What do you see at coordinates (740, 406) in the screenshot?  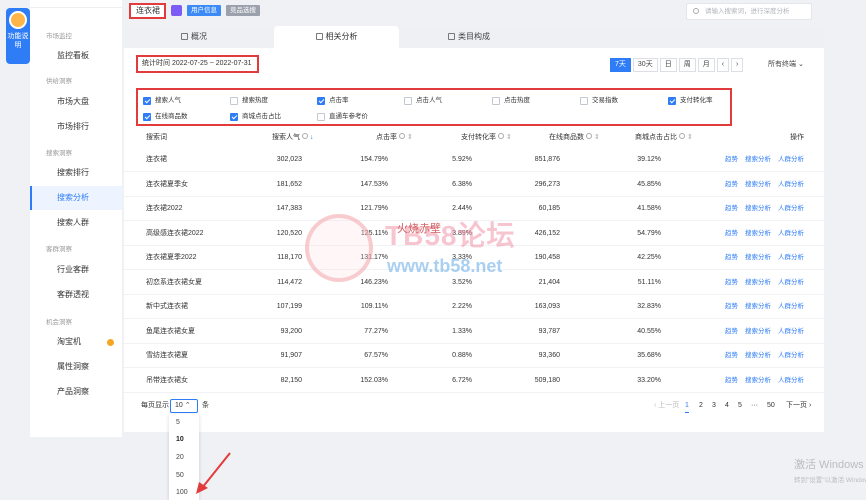 I see `page-5: 5` at bounding box center [740, 406].